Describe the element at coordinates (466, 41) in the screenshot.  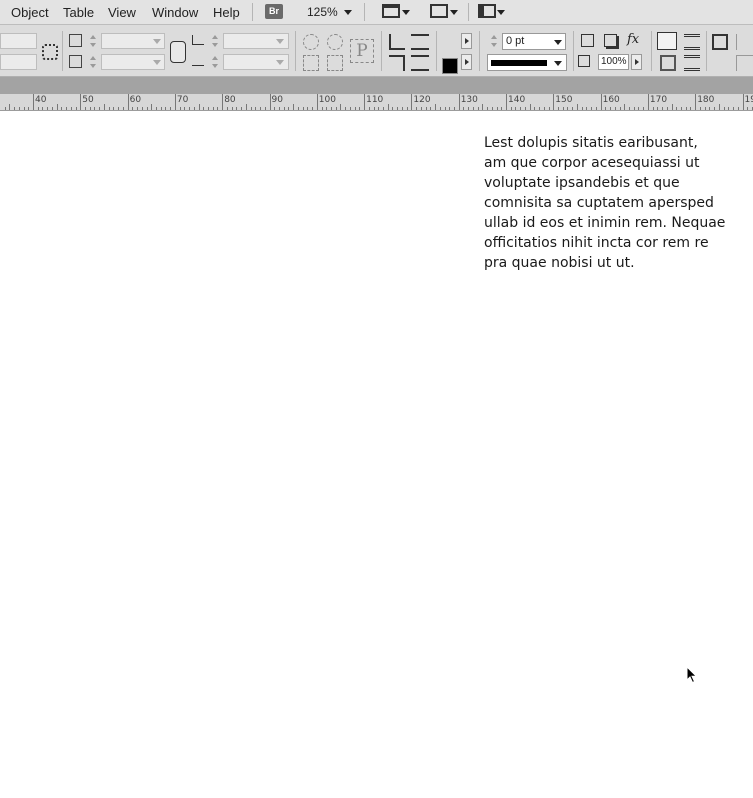
I see `fill-menu-button` at that location.